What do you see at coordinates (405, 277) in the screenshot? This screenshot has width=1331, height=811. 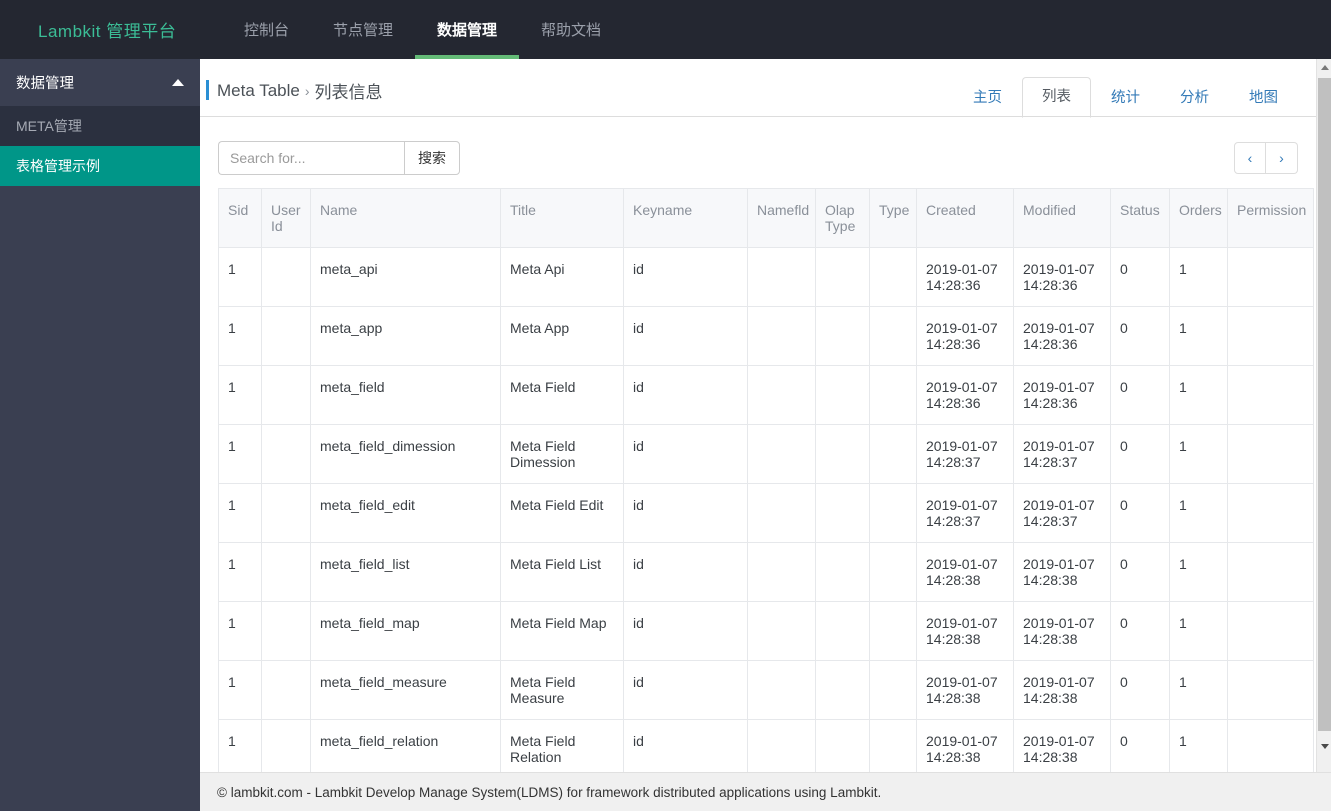 I see `cell-name: meta_api` at bounding box center [405, 277].